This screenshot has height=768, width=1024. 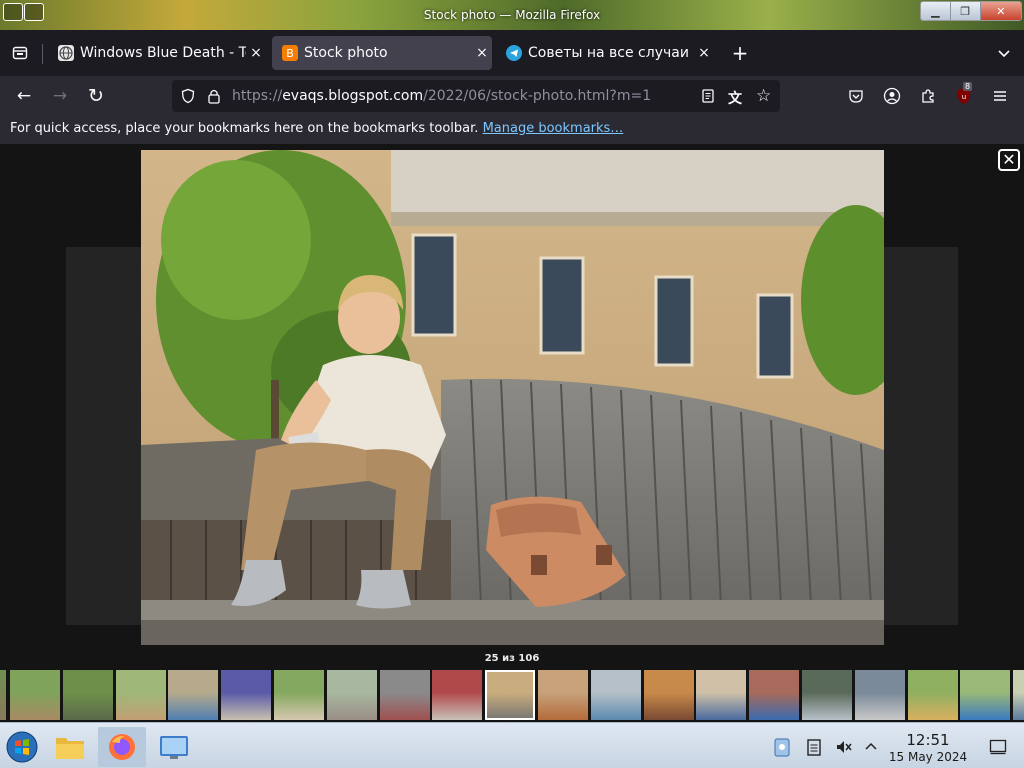 I want to click on tab-sovety: Советы на все случаи ж ×, so click(x=605, y=53).